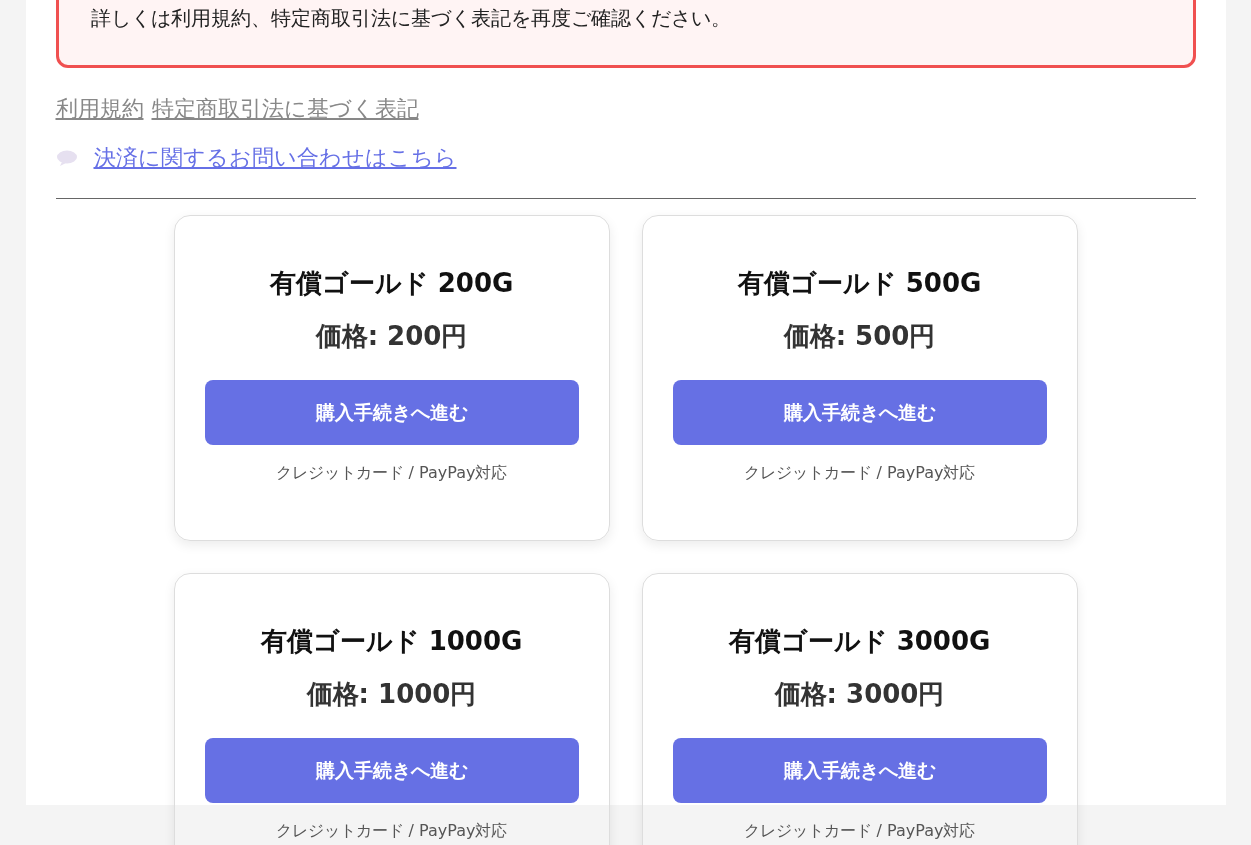 The height and width of the screenshot is (845, 1251). I want to click on notice-text: 詳しくは利用規約、特定商取引法に基づく表記を再度ご確認ください。, so click(410, 18).